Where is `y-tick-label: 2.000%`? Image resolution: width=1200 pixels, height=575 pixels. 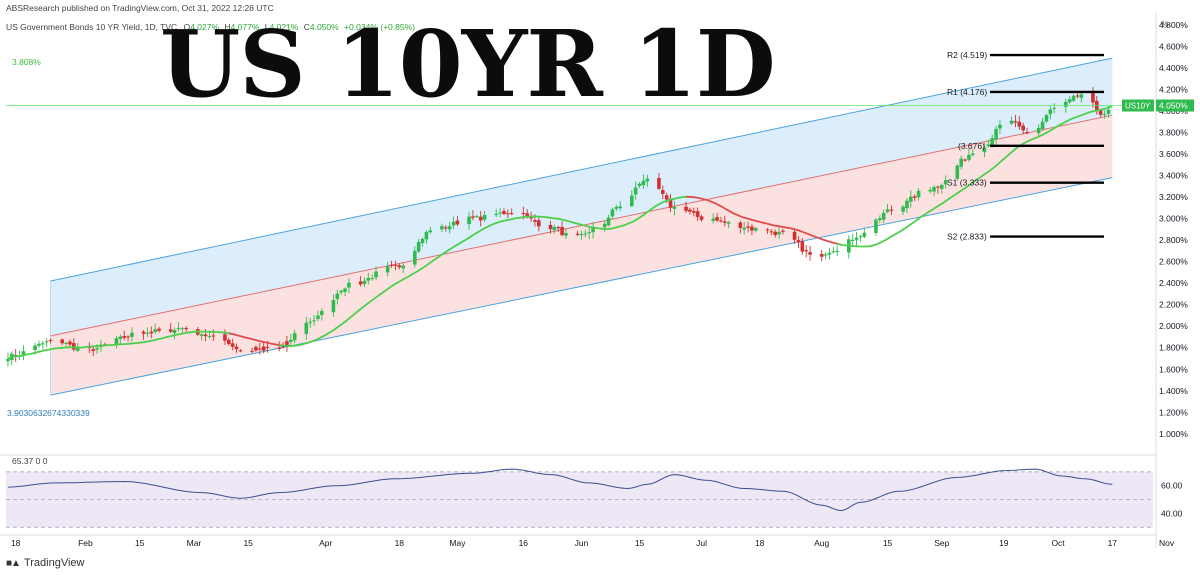
y-tick-label: 2.000% is located at coordinates (1173, 326).